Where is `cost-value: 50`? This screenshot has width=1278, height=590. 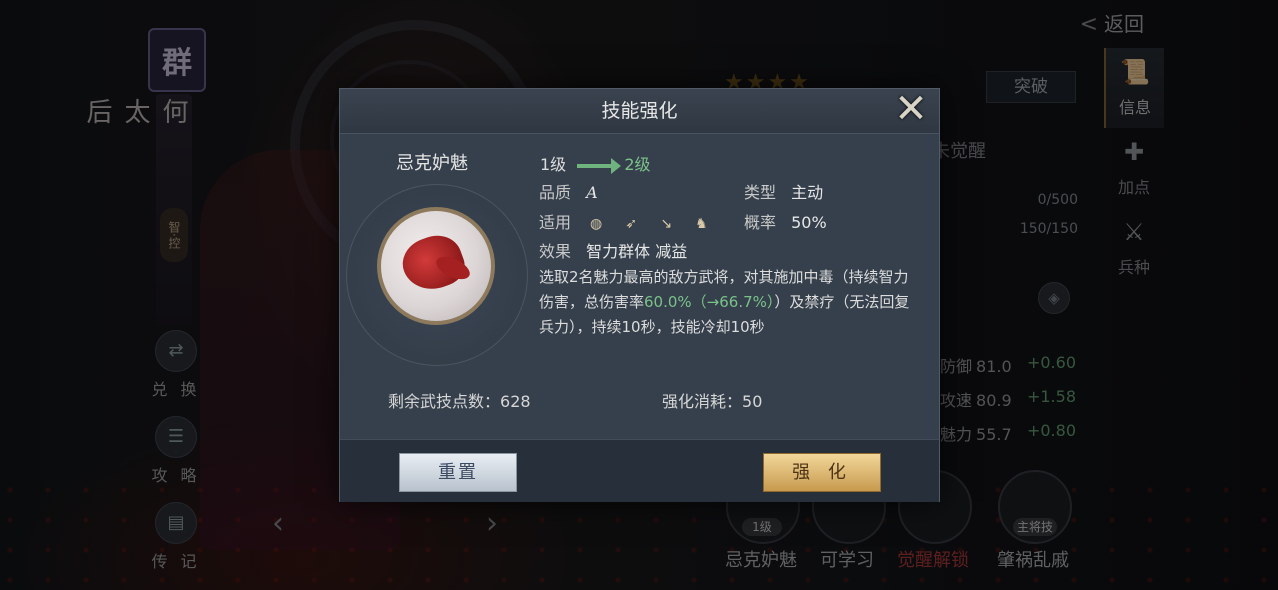
cost-value: 50 is located at coordinates (752, 401).